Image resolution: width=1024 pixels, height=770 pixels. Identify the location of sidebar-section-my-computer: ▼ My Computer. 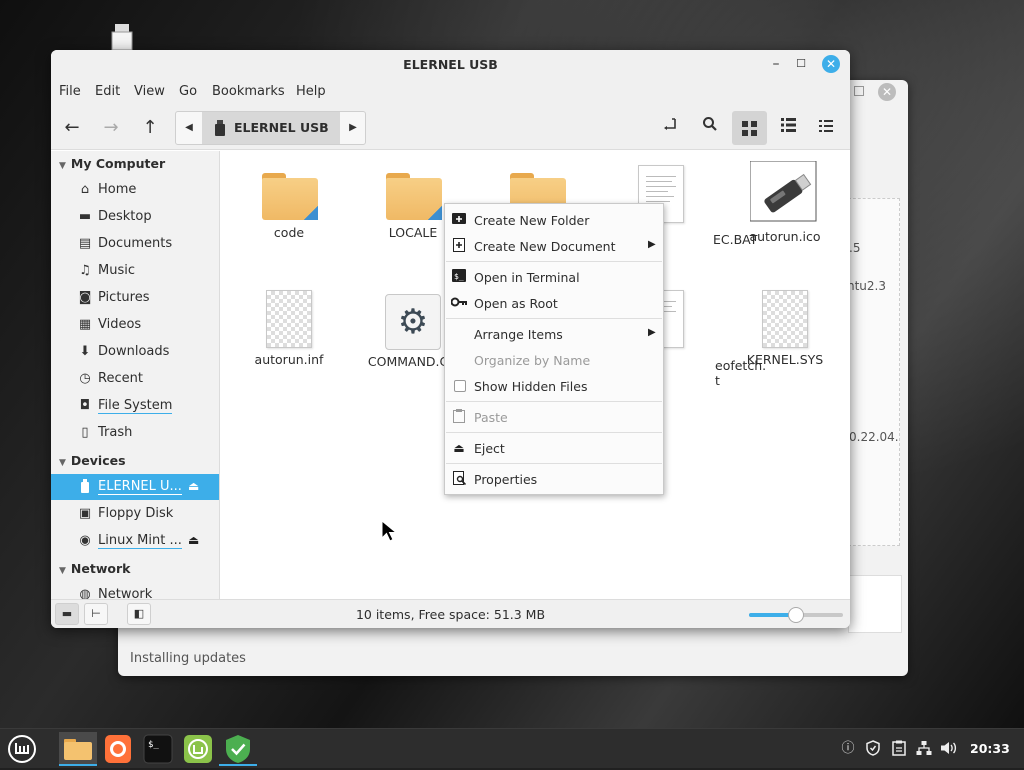
(112, 163).